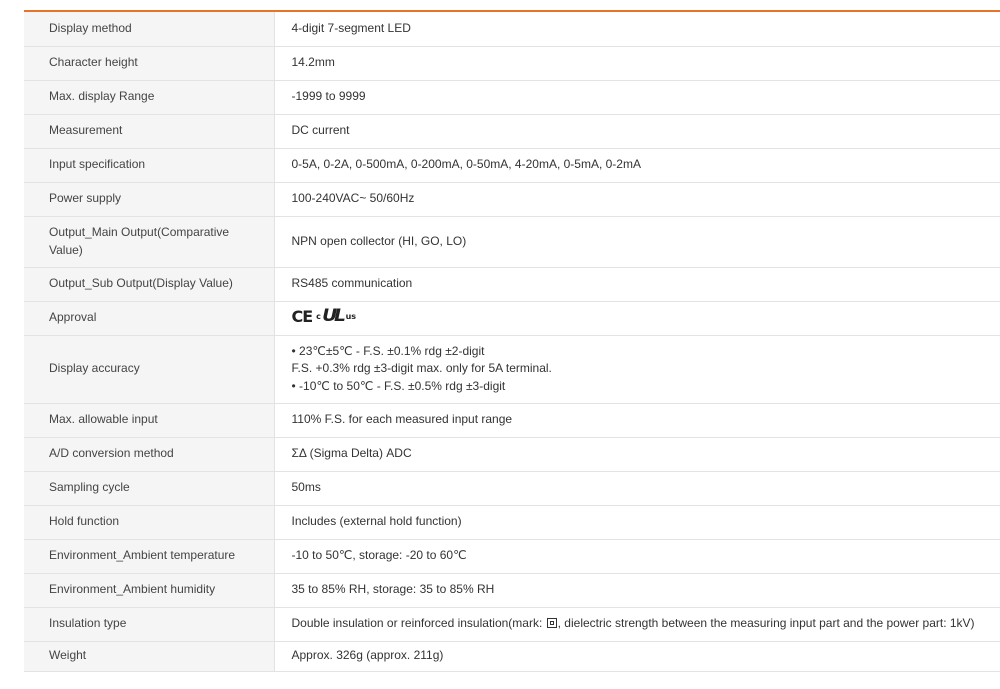 The height and width of the screenshot is (689, 1000). I want to click on spec-label: Max. allowable input, so click(149, 420).